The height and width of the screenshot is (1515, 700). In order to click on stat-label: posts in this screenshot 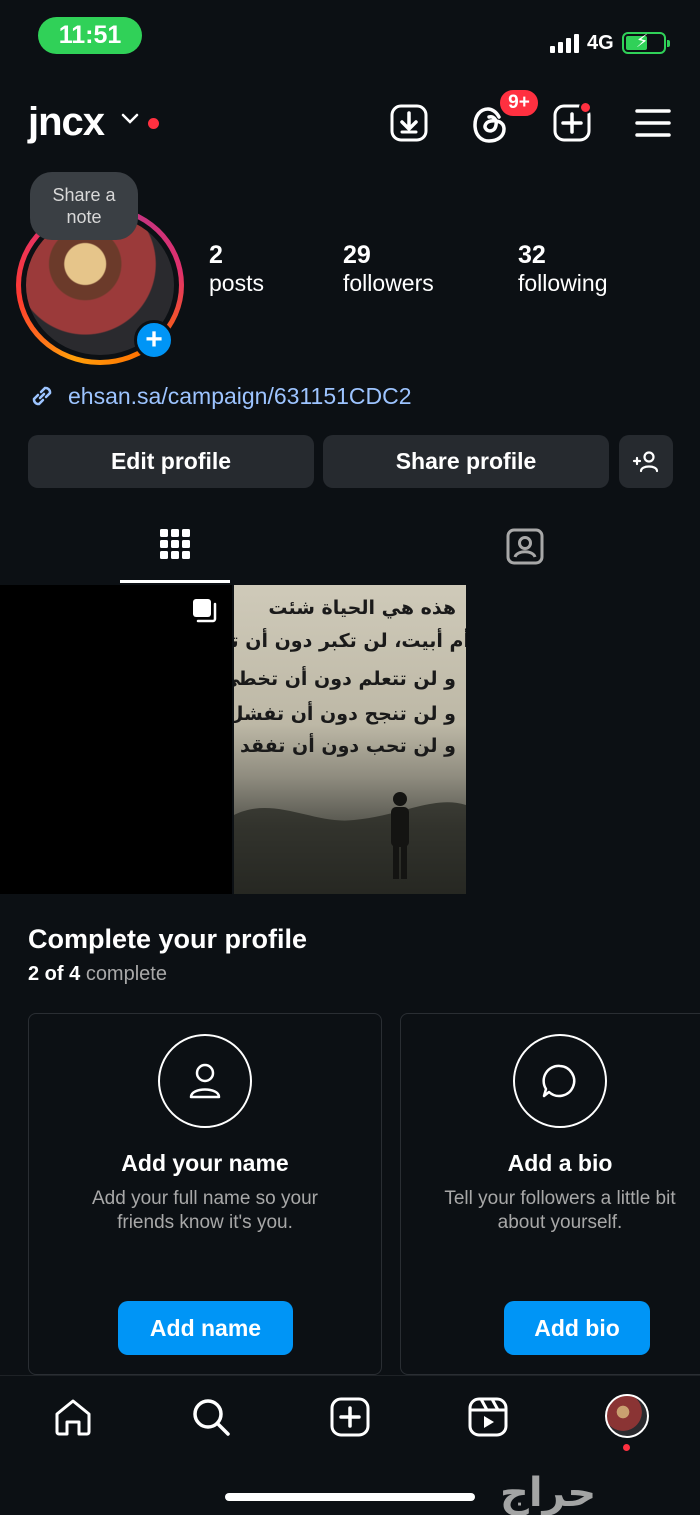, I will do `click(236, 283)`.